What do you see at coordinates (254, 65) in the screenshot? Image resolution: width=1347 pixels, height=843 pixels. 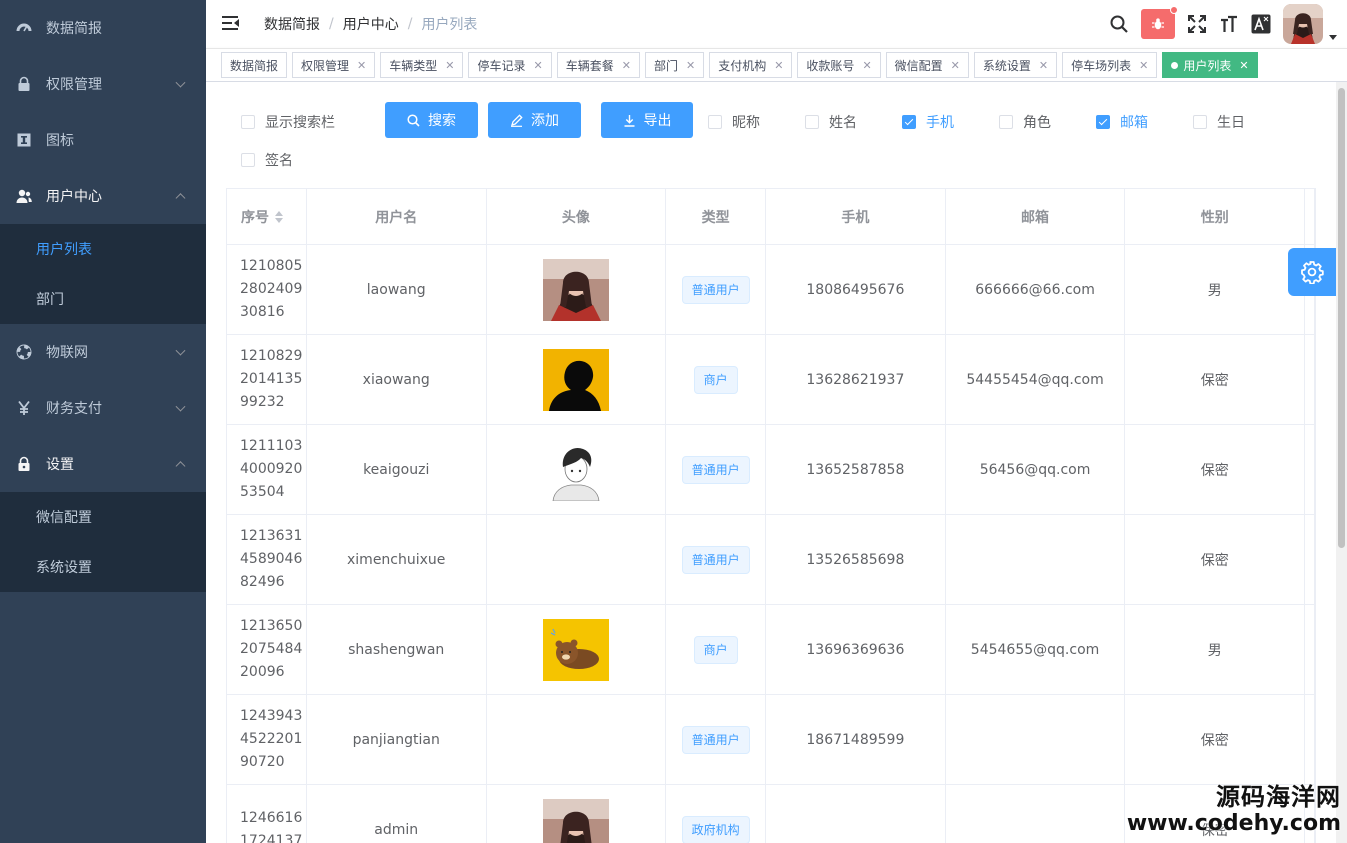 I see `tag-item: 数据简报` at bounding box center [254, 65].